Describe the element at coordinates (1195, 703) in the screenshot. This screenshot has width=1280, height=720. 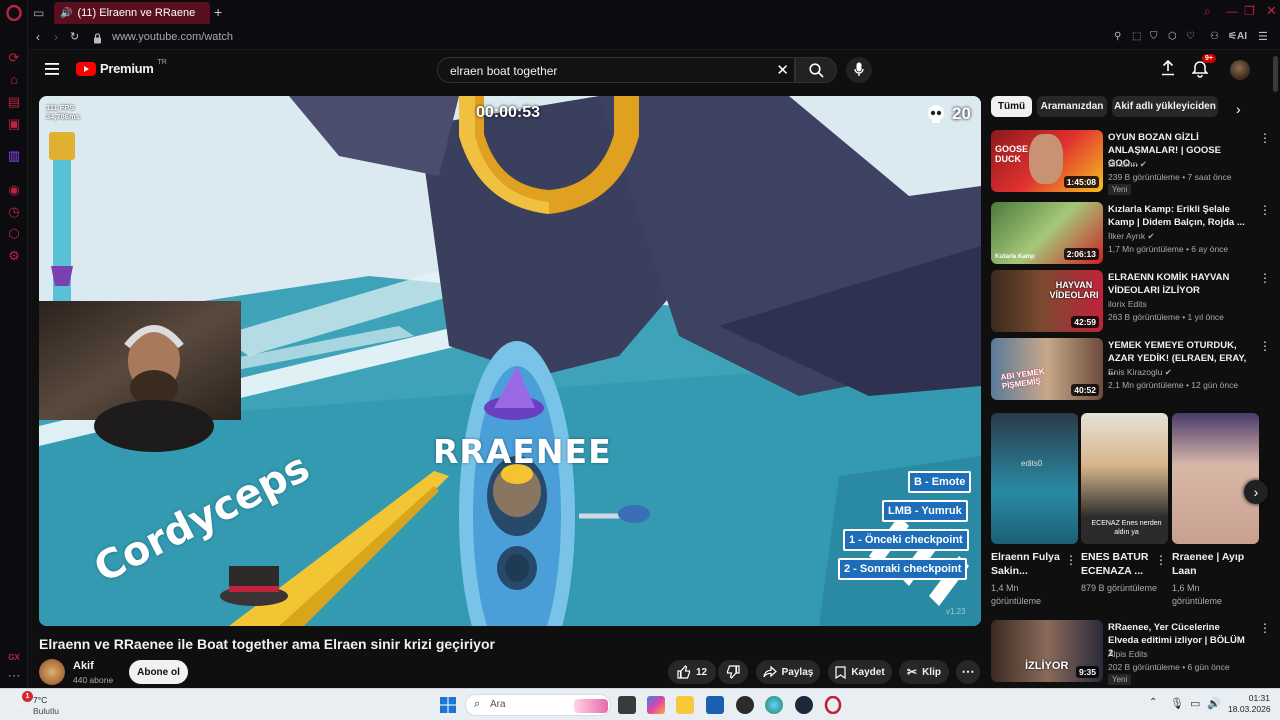
I see `network-icon: ▭` at that location.